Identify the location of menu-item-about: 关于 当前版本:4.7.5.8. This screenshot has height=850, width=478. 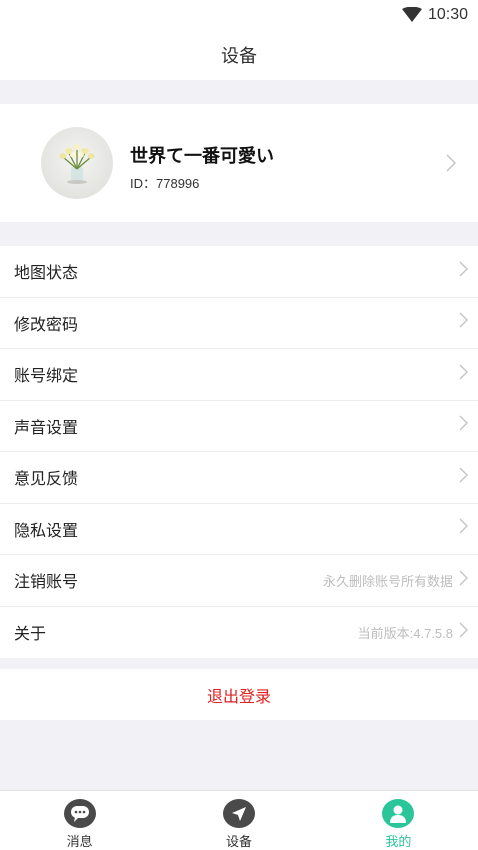
(239, 633).